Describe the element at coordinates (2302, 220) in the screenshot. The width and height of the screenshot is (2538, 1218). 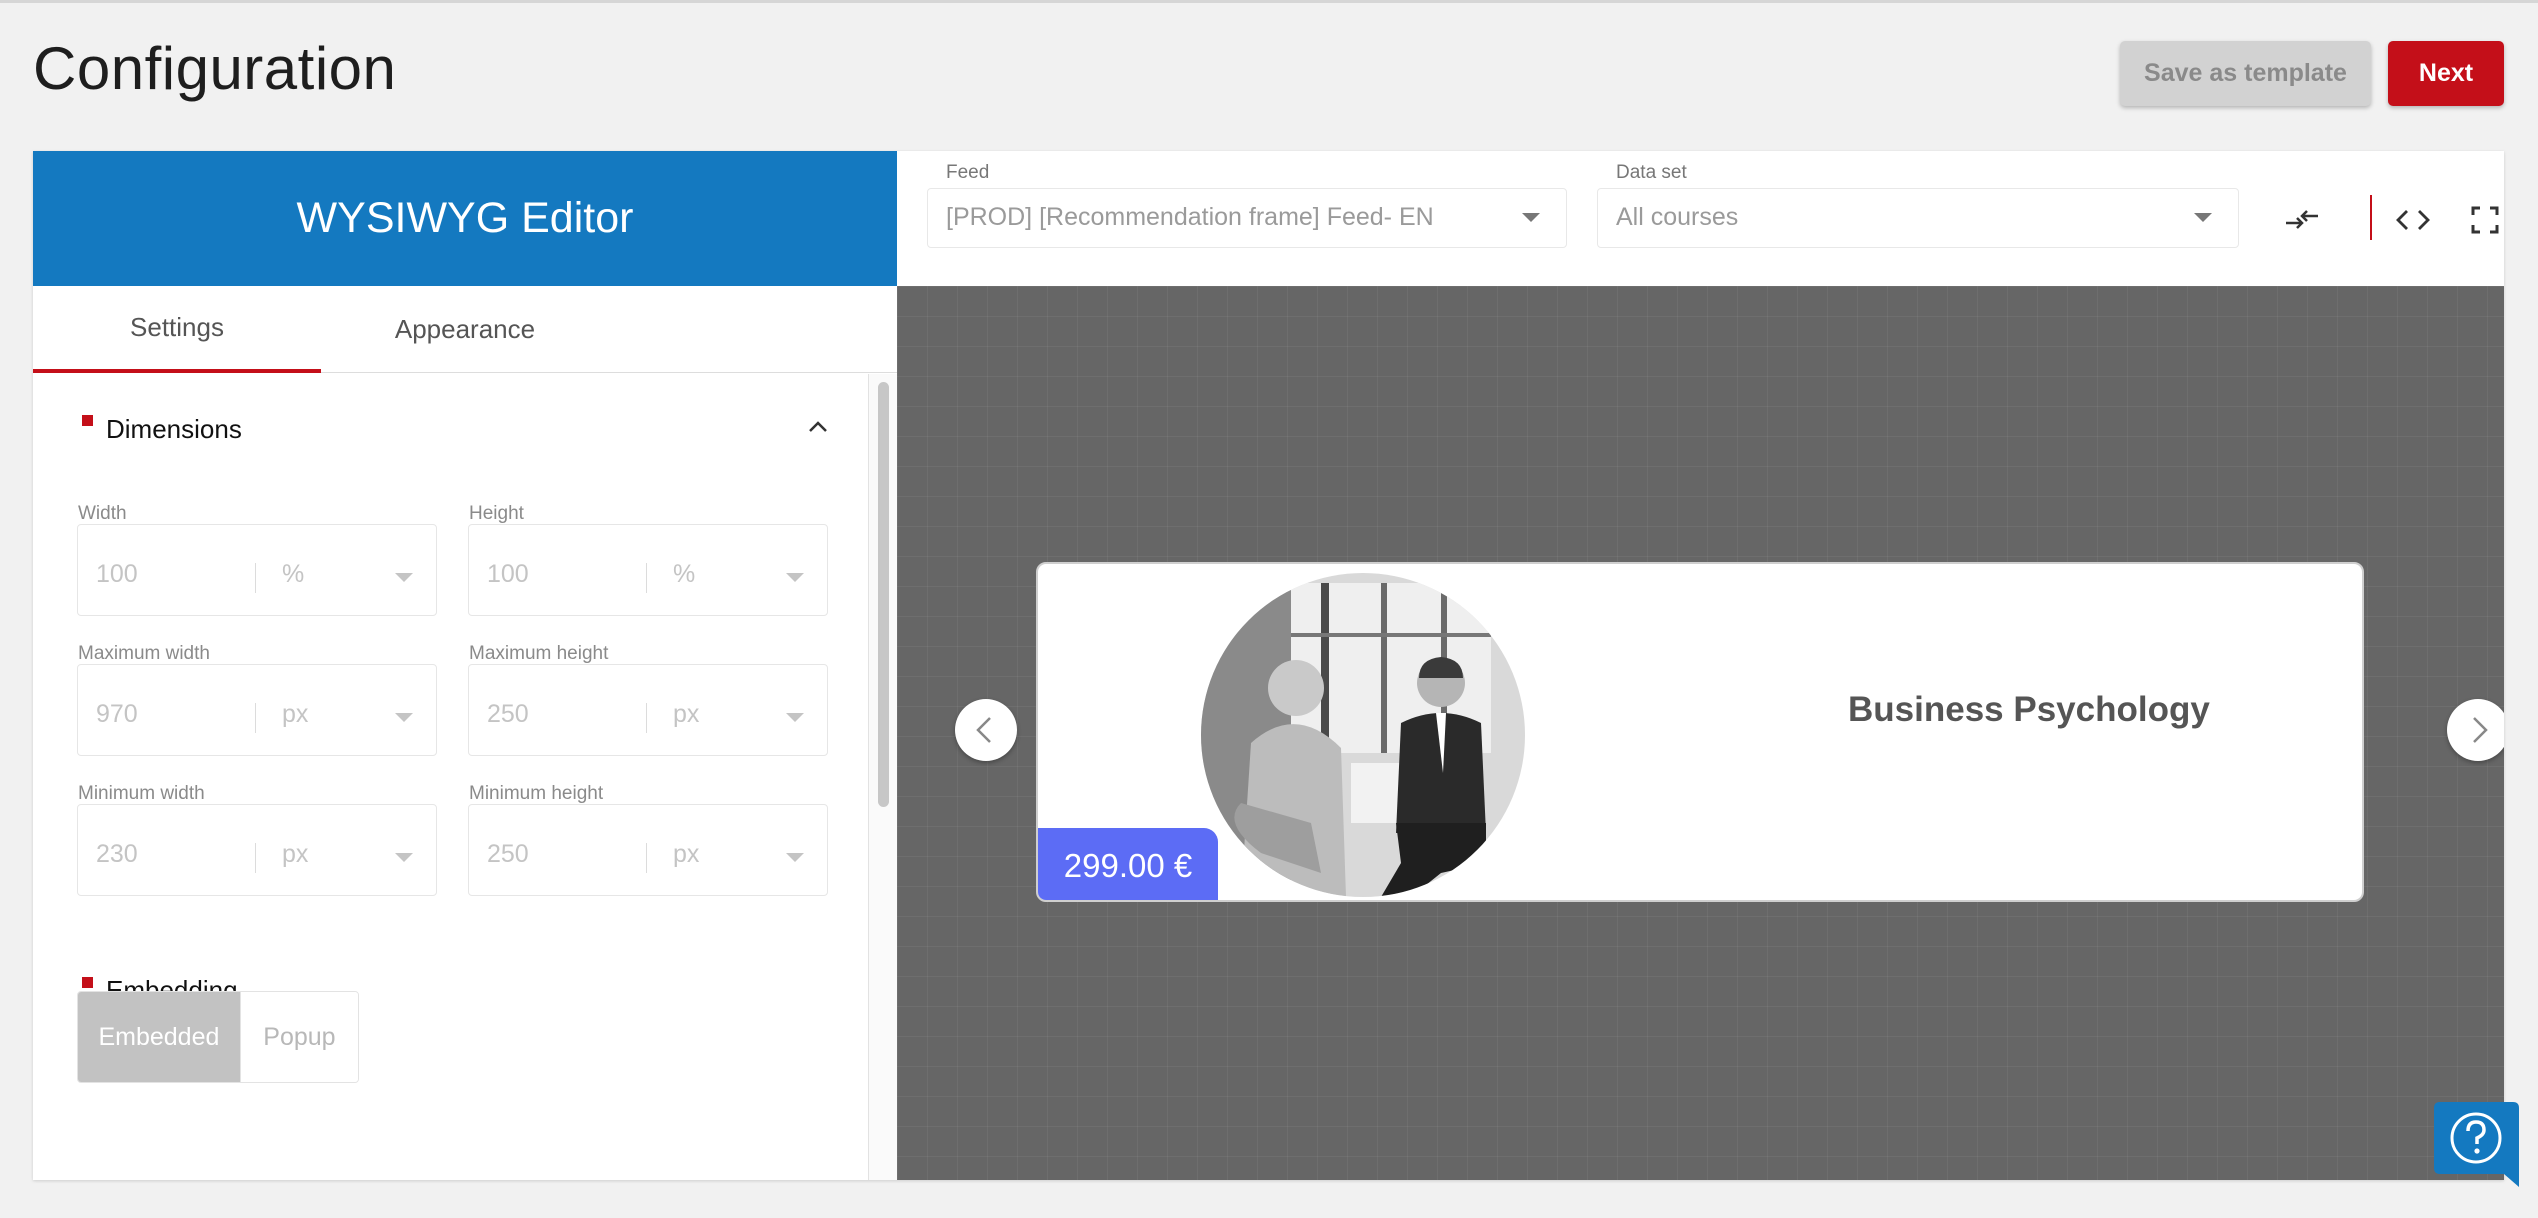
I see `swap-icon` at that location.